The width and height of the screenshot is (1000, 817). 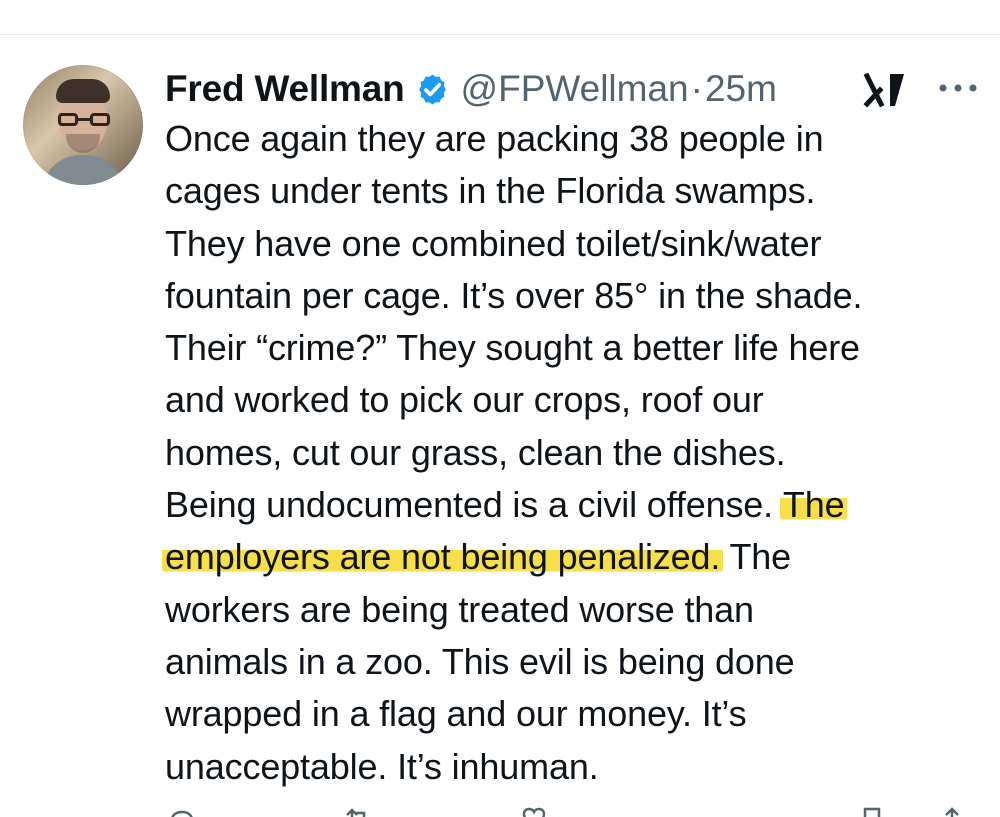 What do you see at coordinates (459, 609) in the screenshot?
I see `tweet-text-line: workers are being treated worse than` at bounding box center [459, 609].